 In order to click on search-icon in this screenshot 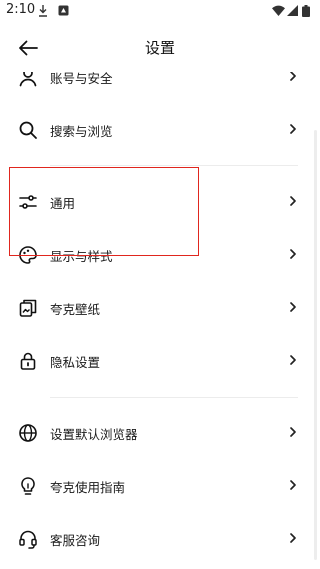, I will do `click(28, 130)`.